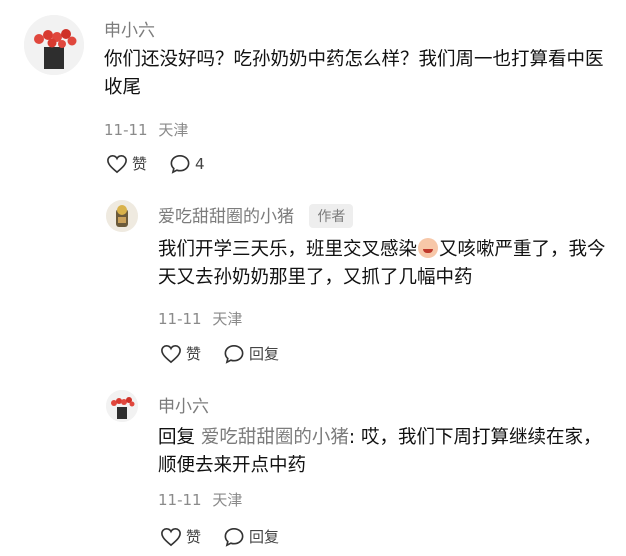 The width and height of the screenshot is (626, 556). Describe the element at coordinates (428, 248) in the screenshot. I see `crying-face-emoji` at that location.